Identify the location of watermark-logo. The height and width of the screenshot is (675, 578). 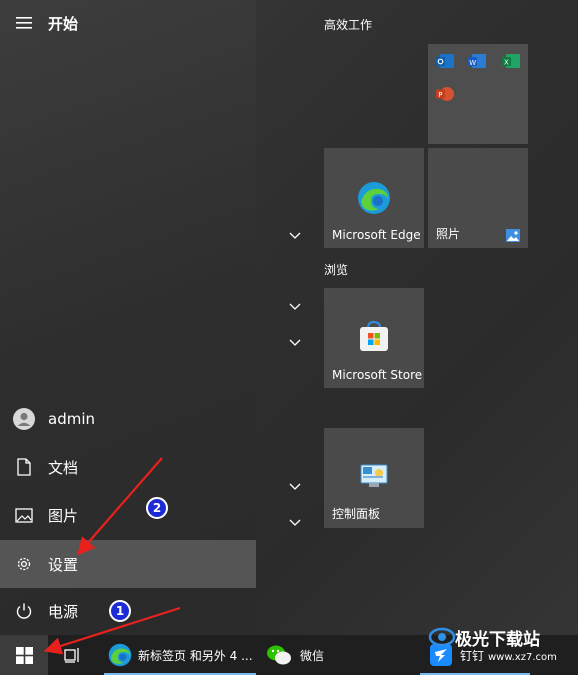
(442, 637).